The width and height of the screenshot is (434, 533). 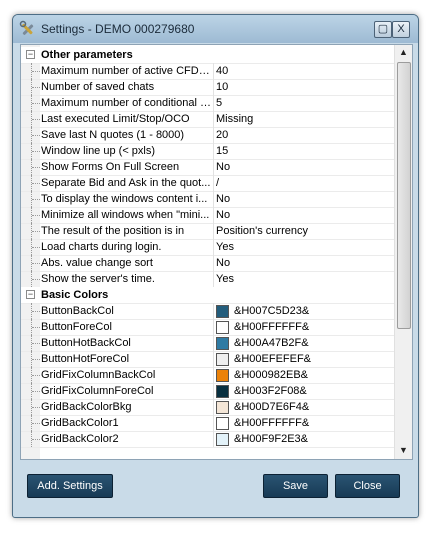 I want to click on property-row: Minimize all windows when "mini... No, so click(x=207, y=215).